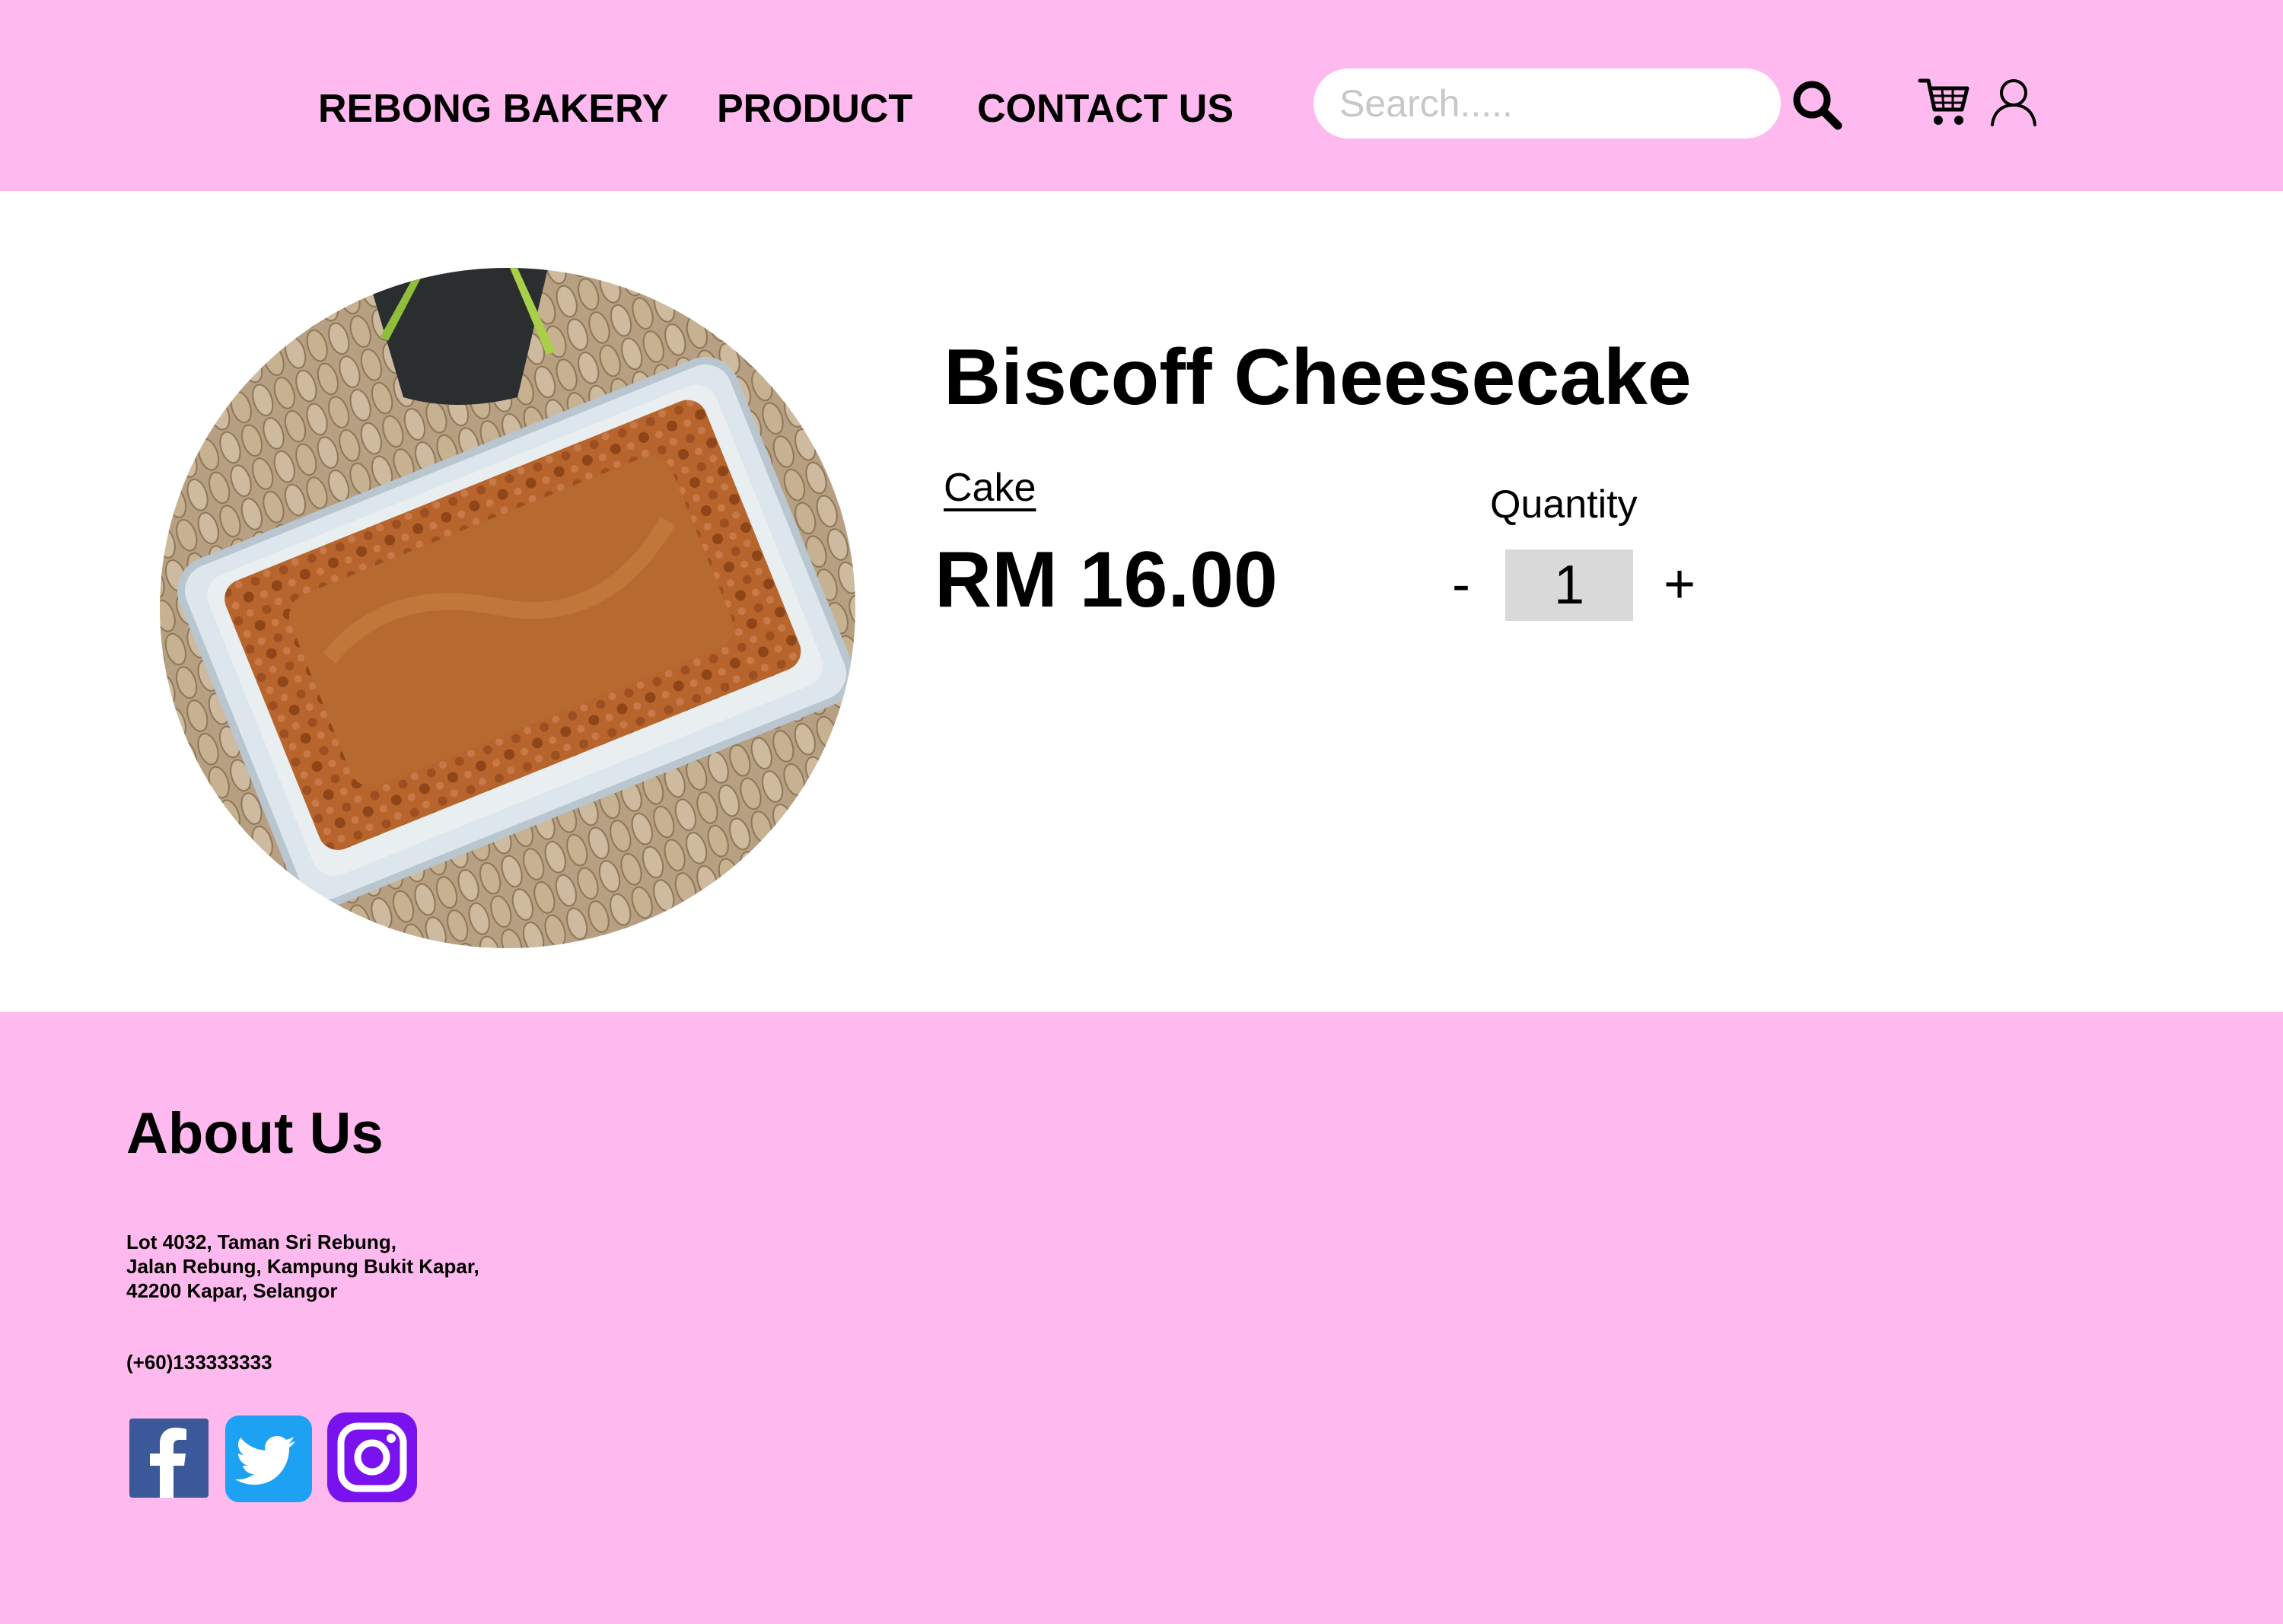 Image resolution: width=2283 pixels, height=1624 pixels. What do you see at coordinates (255, 1133) in the screenshot?
I see `about-us-heading: About Us` at bounding box center [255, 1133].